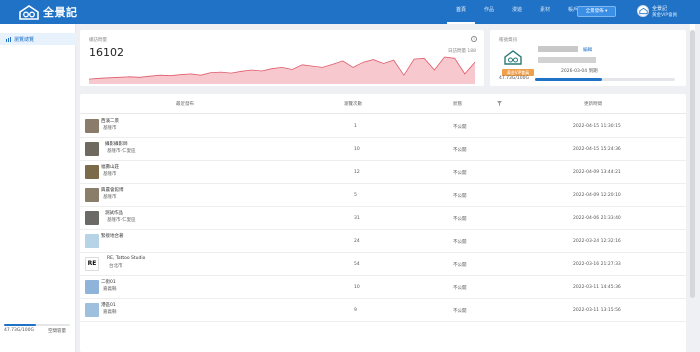  What do you see at coordinates (508, 40) in the screenshot?
I see `account-label: 帳號資訊` at bounding box center [508, 40].